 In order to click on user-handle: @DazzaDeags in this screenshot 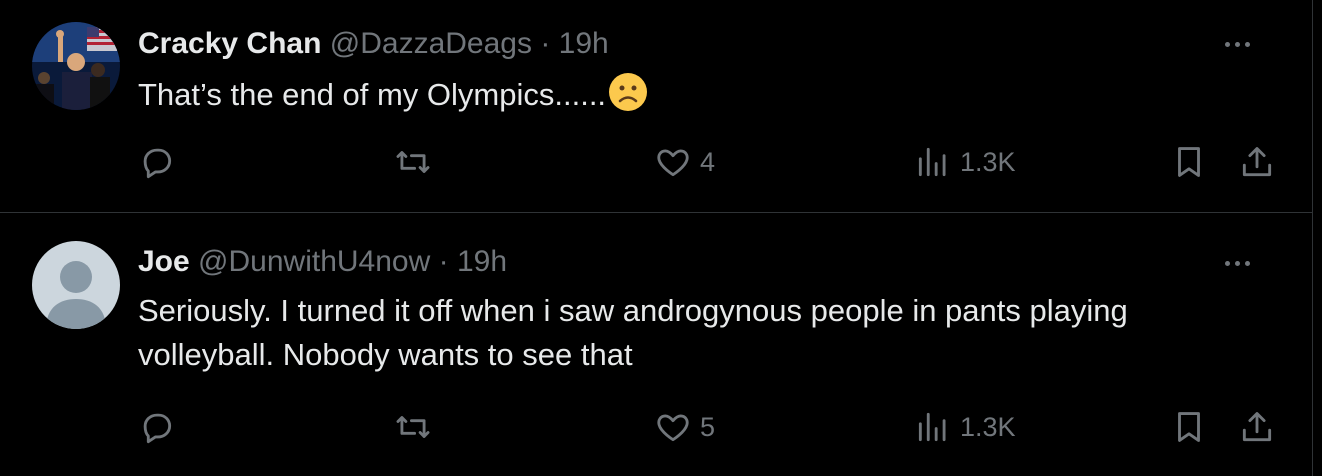, I will do `click(431, 43)`.